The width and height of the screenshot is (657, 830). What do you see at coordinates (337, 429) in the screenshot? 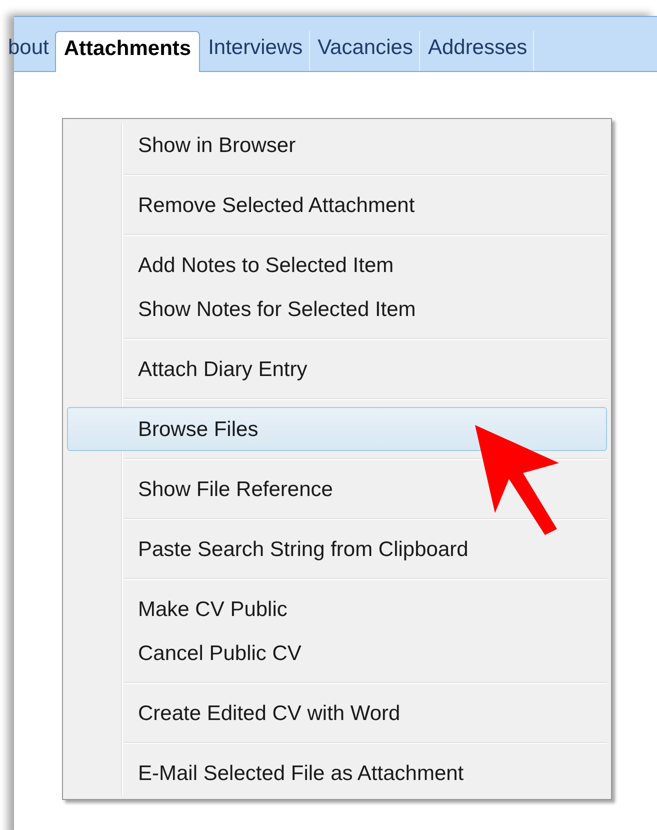
I see `menu-item: Browse Files` at bounding box center [337, 429].